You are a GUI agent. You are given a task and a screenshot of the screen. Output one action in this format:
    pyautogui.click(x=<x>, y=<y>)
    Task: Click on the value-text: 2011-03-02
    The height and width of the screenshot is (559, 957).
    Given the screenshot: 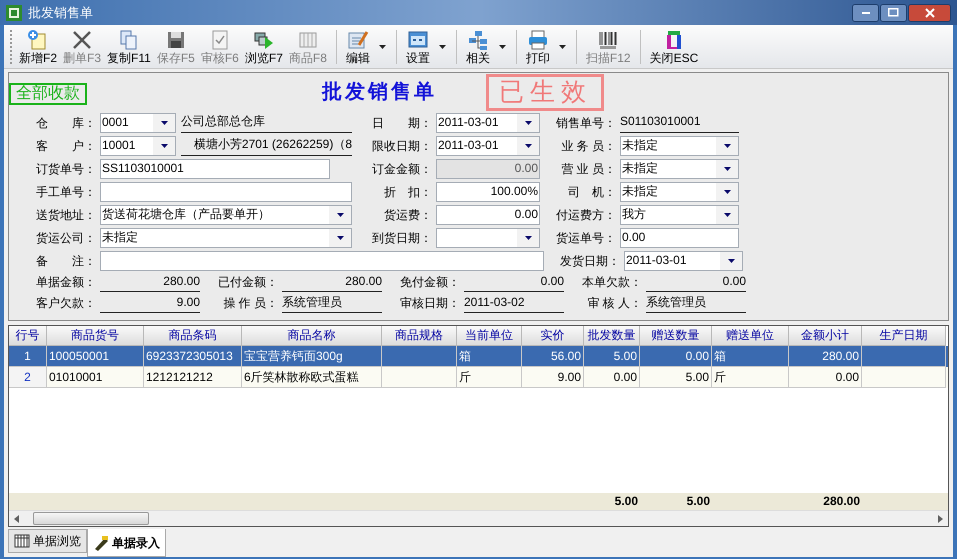 What is the action you would take?
    pyautogui.click(x=514, y=303)
    